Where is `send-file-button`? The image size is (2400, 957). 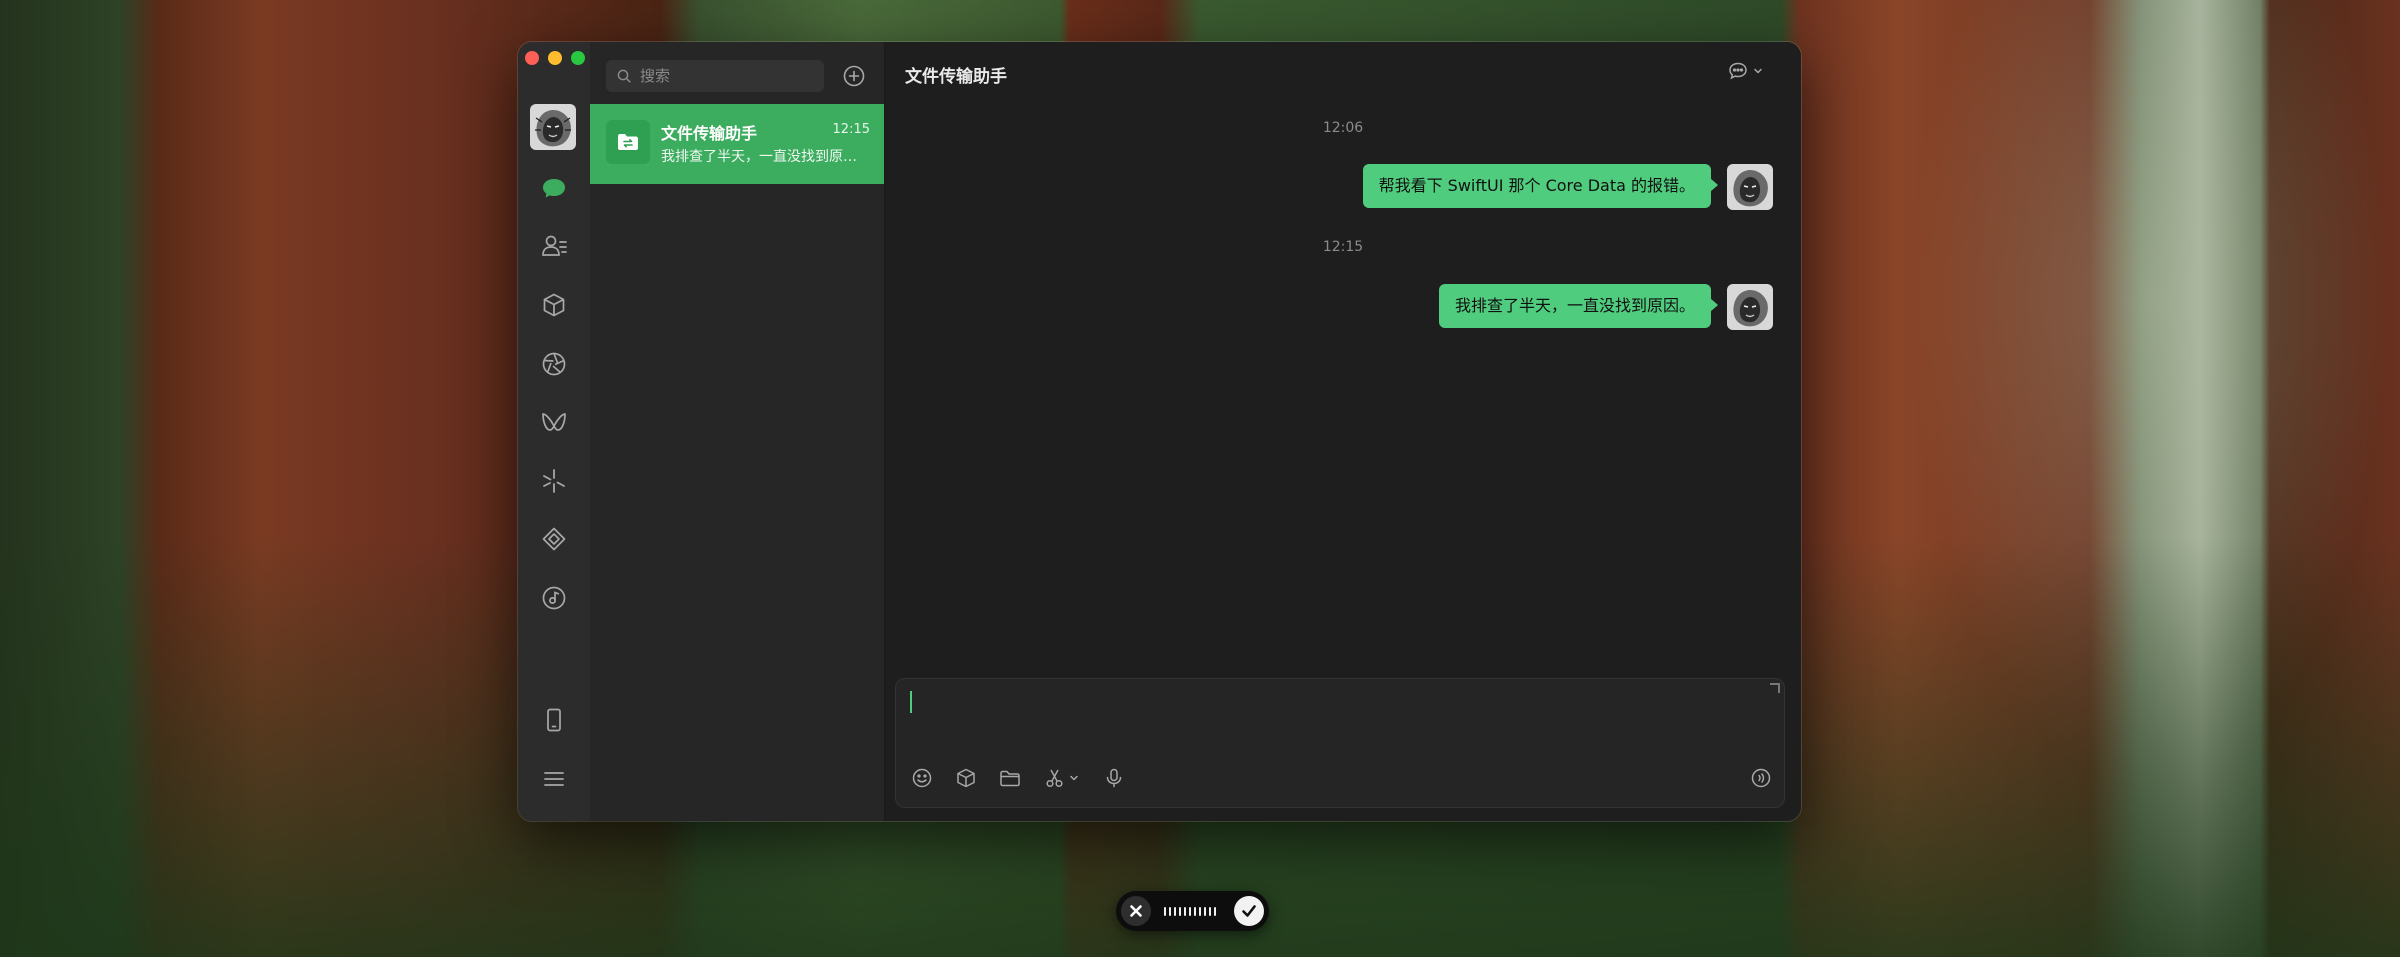
send-file-button is located at coordinates (1010, 778).